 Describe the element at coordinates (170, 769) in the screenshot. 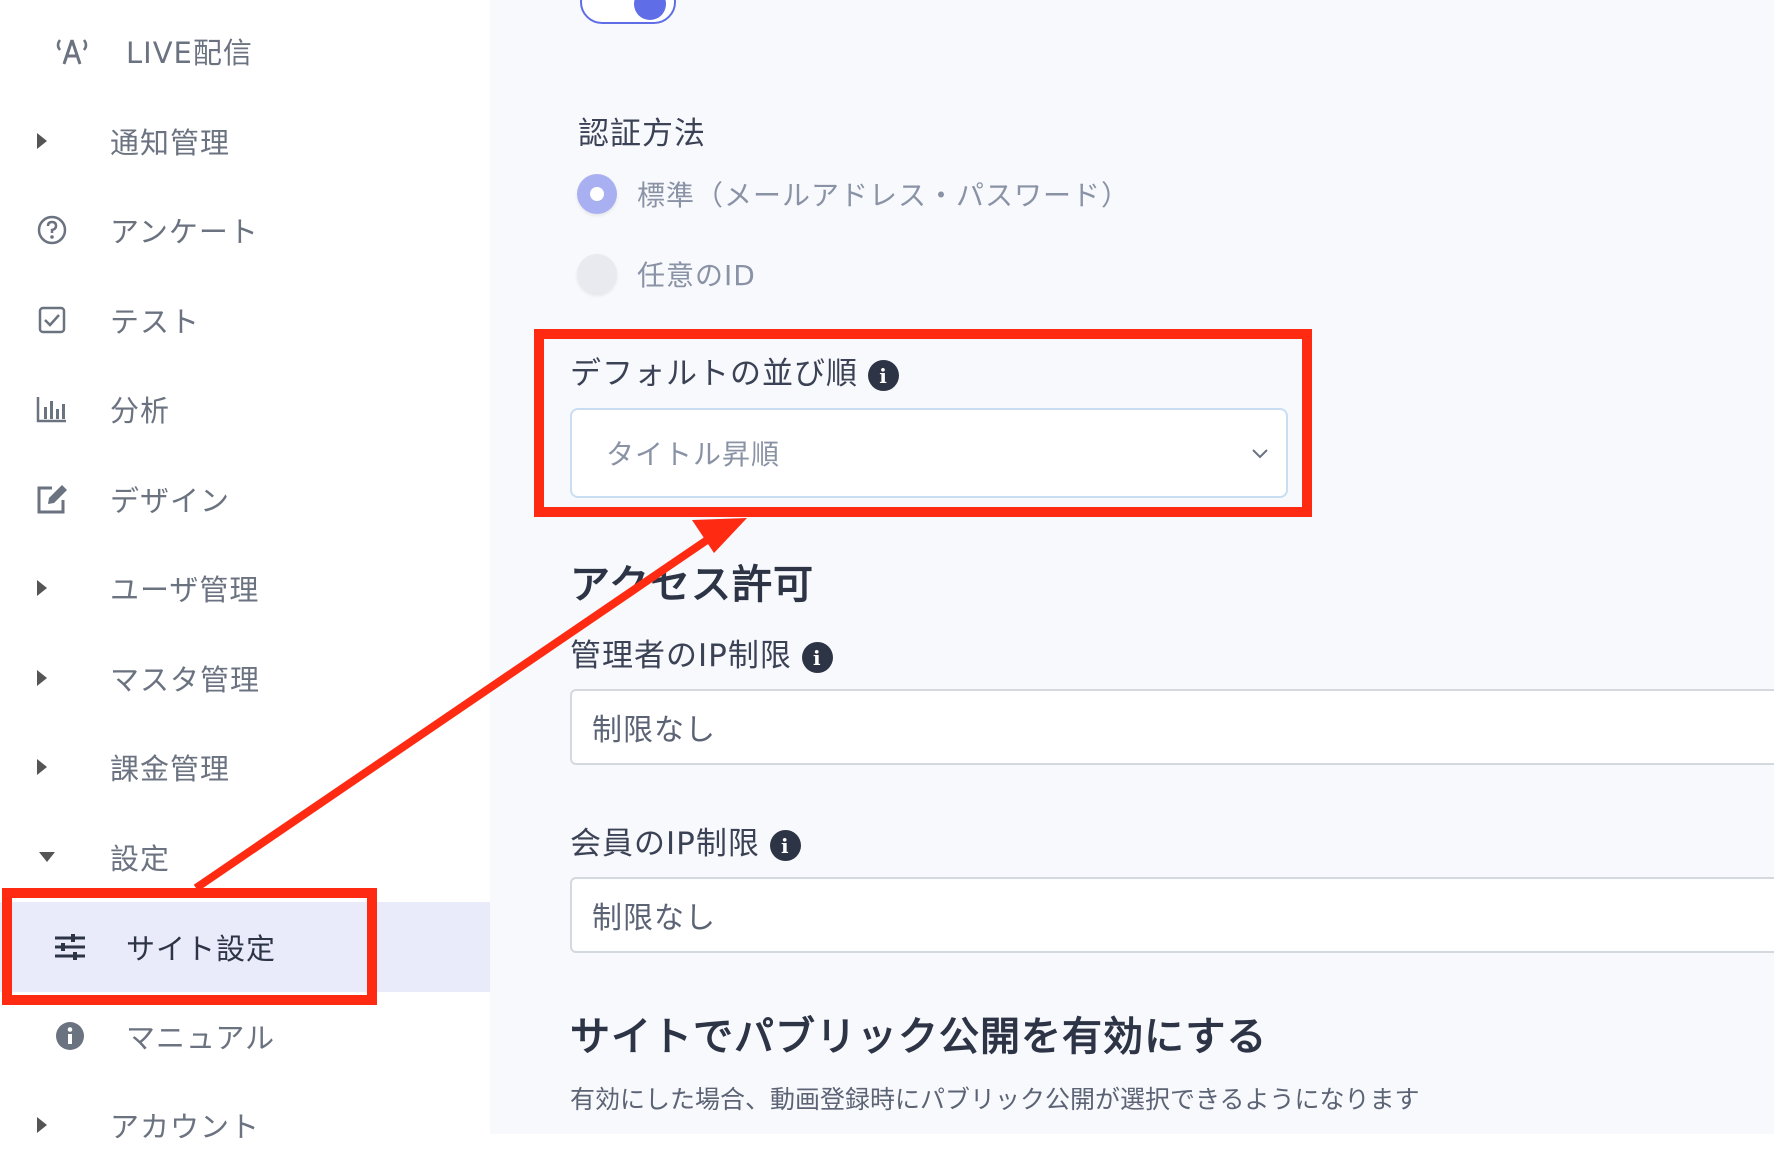

I see `sidebar-item-label: 課金管理` at that location.